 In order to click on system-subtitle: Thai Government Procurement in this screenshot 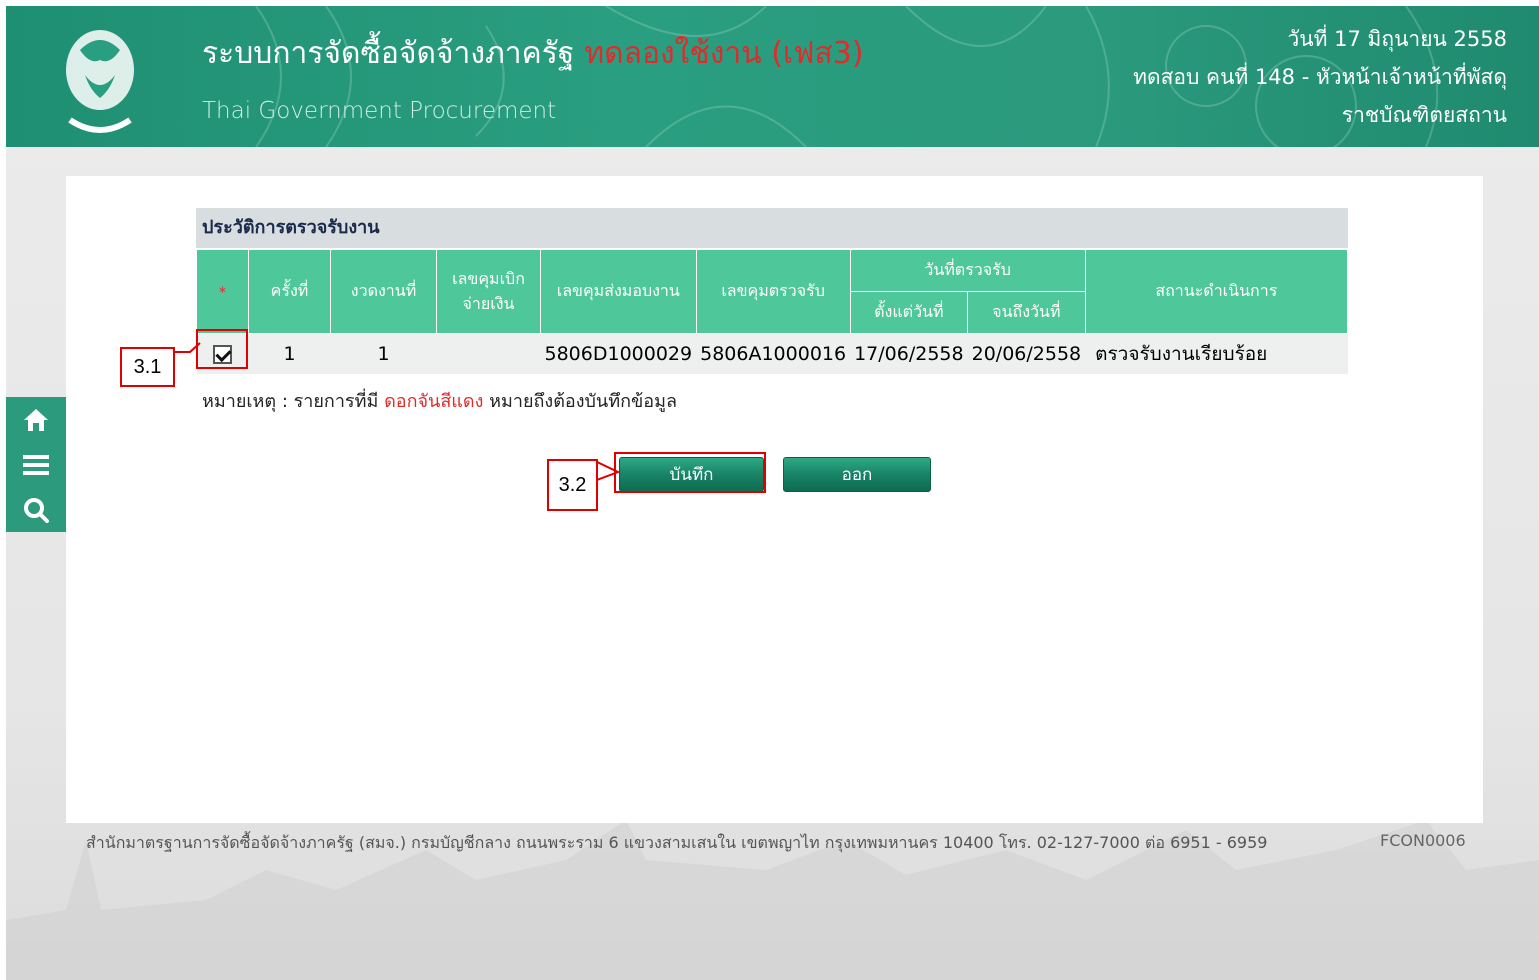, I will do `click(379, 111)`.